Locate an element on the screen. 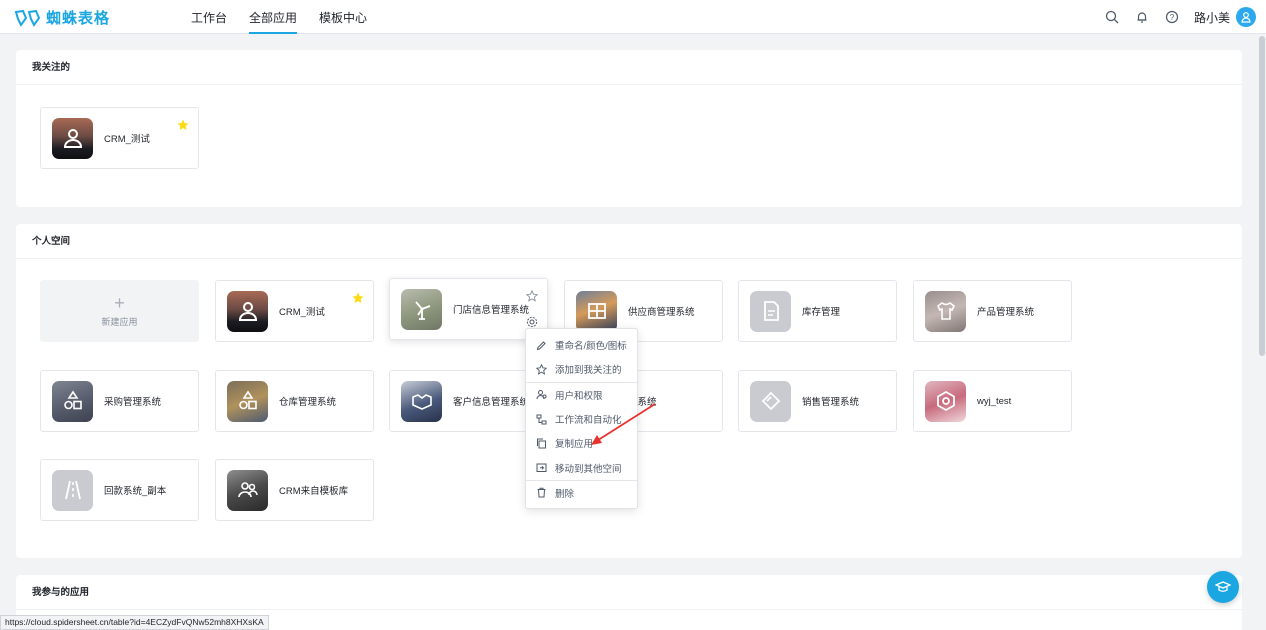 This screenshot has width=1266, height=630. menu-item-move-space: 移动到其他空间 is located at coordinates (581, 467).